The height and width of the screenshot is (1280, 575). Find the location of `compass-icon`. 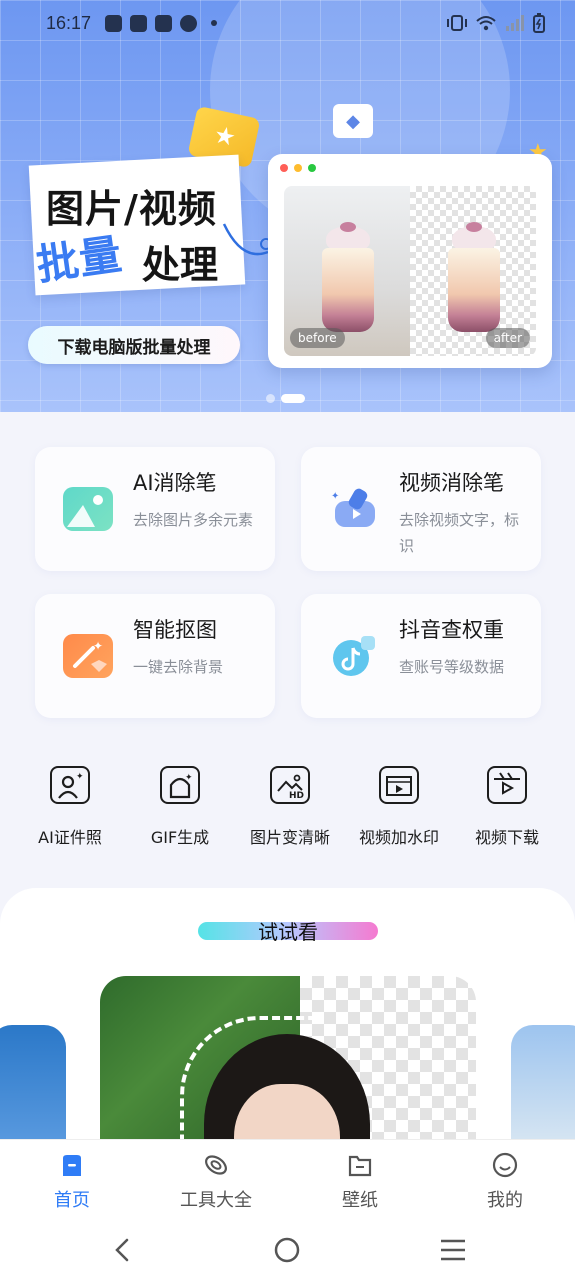

compass-icon is located at coordinates (189, 23).